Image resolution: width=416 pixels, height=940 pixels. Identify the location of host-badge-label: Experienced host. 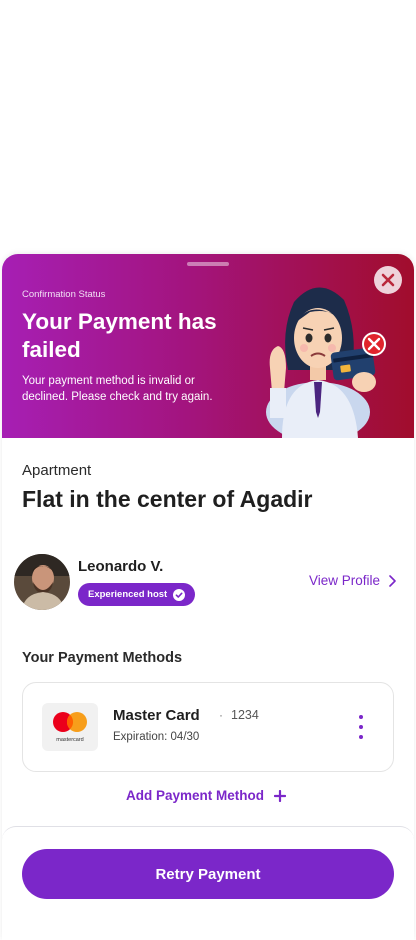
(128, 594).